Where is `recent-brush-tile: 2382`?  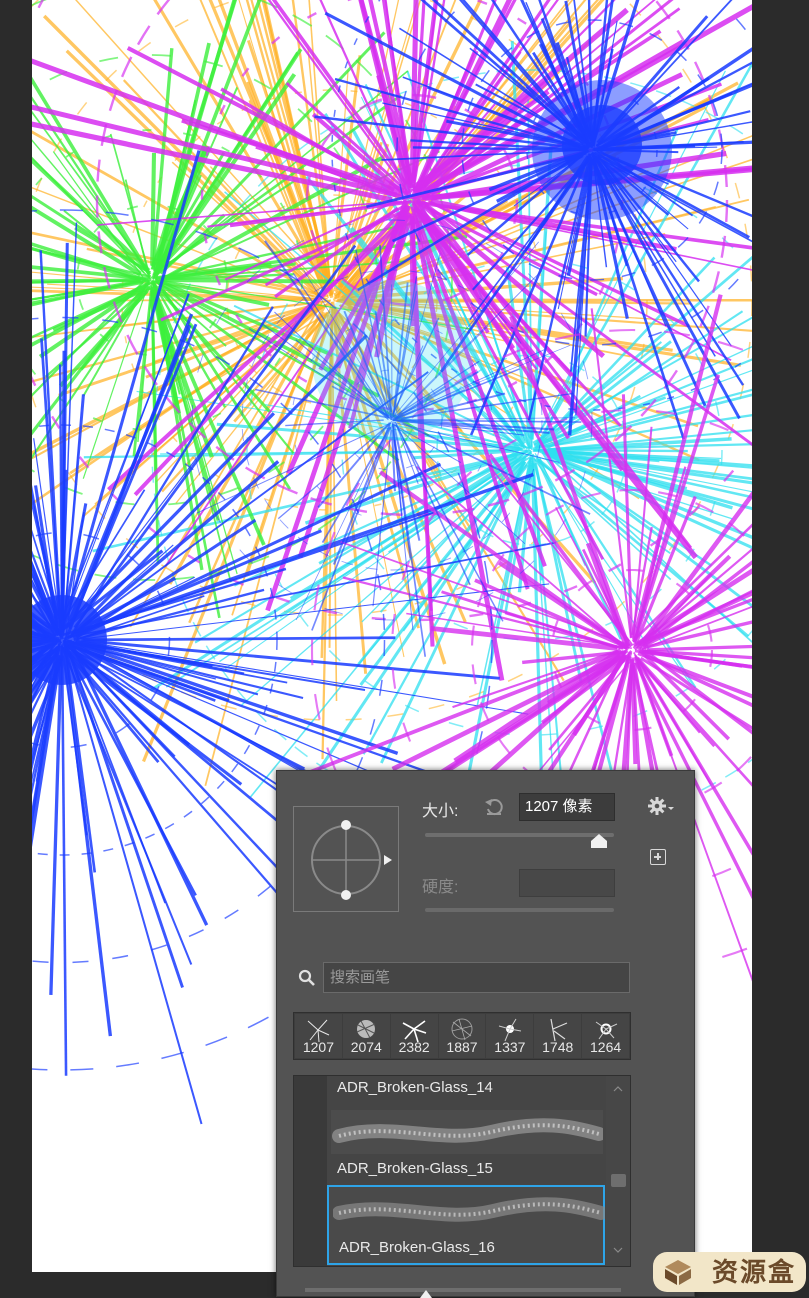 recent-brush-tile: 2382 is located at coordinates (414, 1036).